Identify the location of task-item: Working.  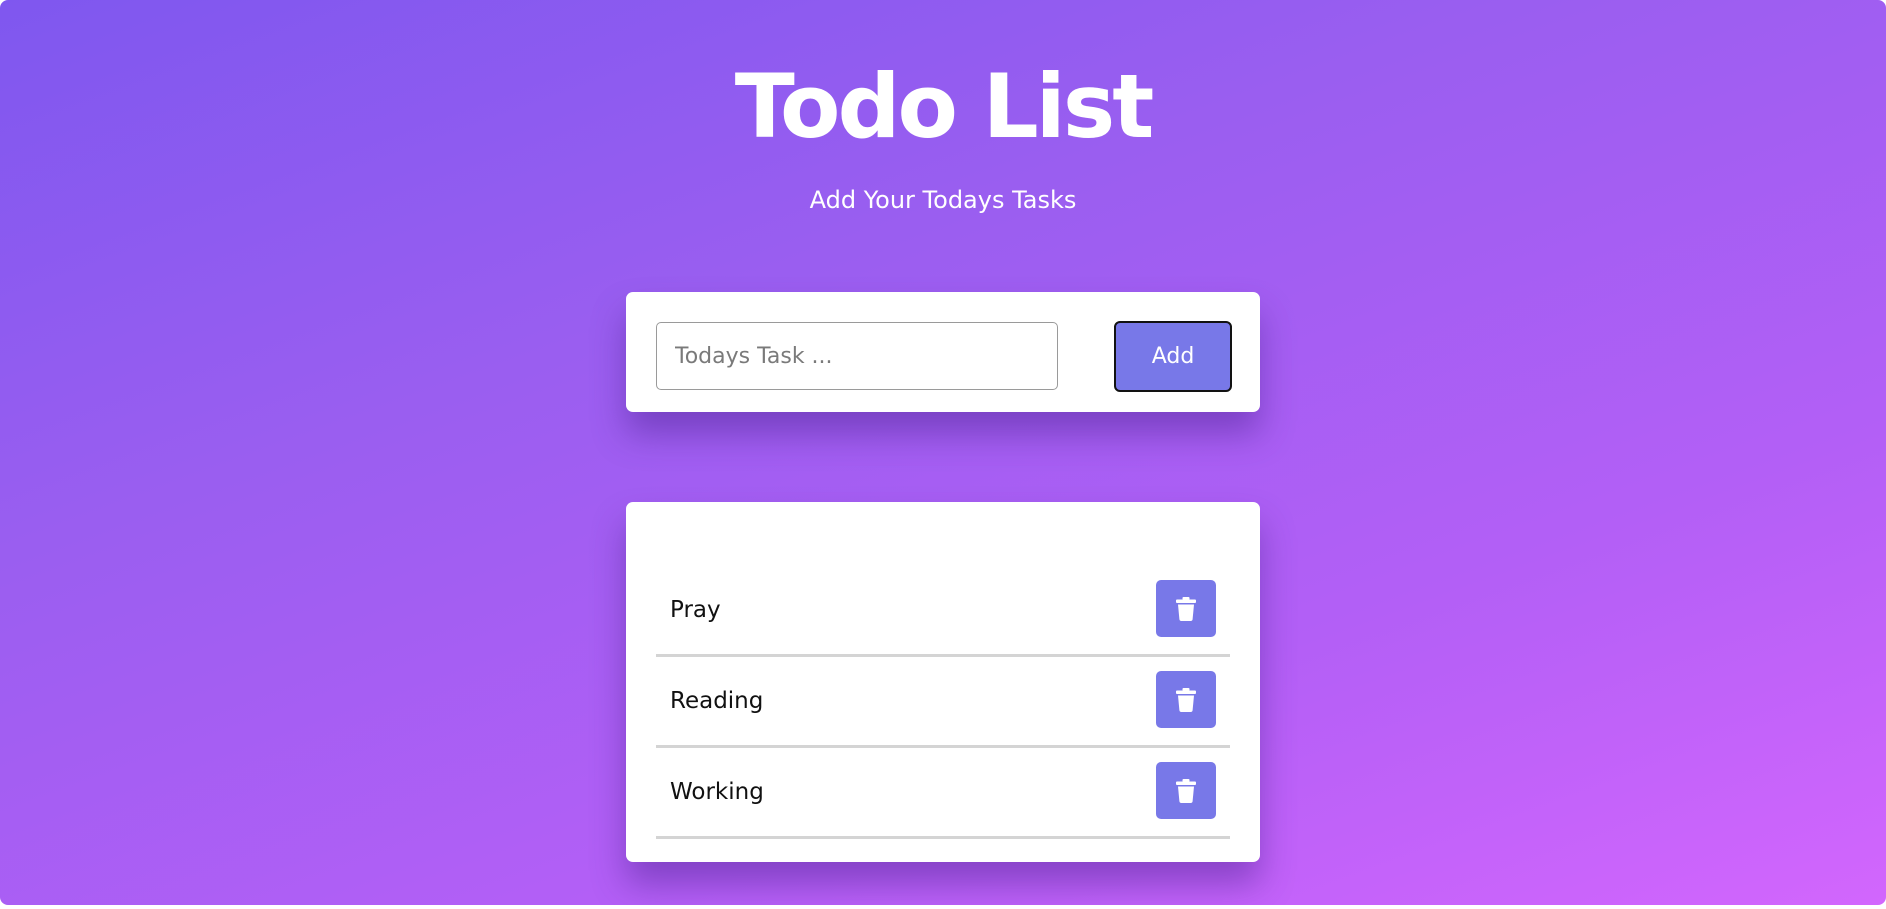
(943, 793).